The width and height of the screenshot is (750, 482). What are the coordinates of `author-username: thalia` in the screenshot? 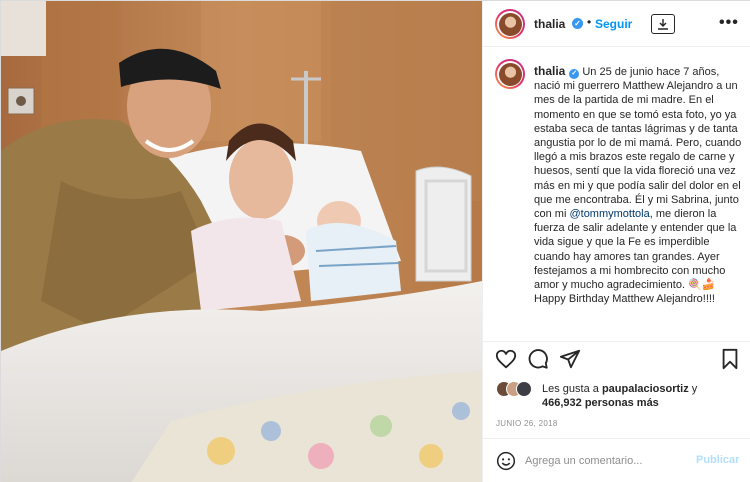 It's located at (549, 24).